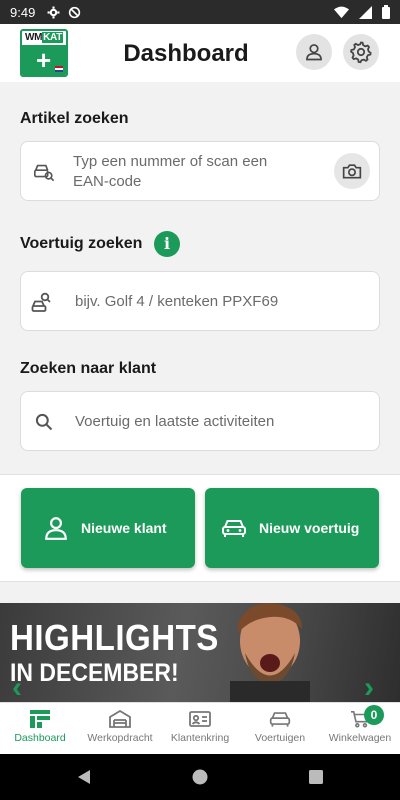 The height and width of the screenshot is (800, 400). I want to click on camera-icon, so click(352, 171).